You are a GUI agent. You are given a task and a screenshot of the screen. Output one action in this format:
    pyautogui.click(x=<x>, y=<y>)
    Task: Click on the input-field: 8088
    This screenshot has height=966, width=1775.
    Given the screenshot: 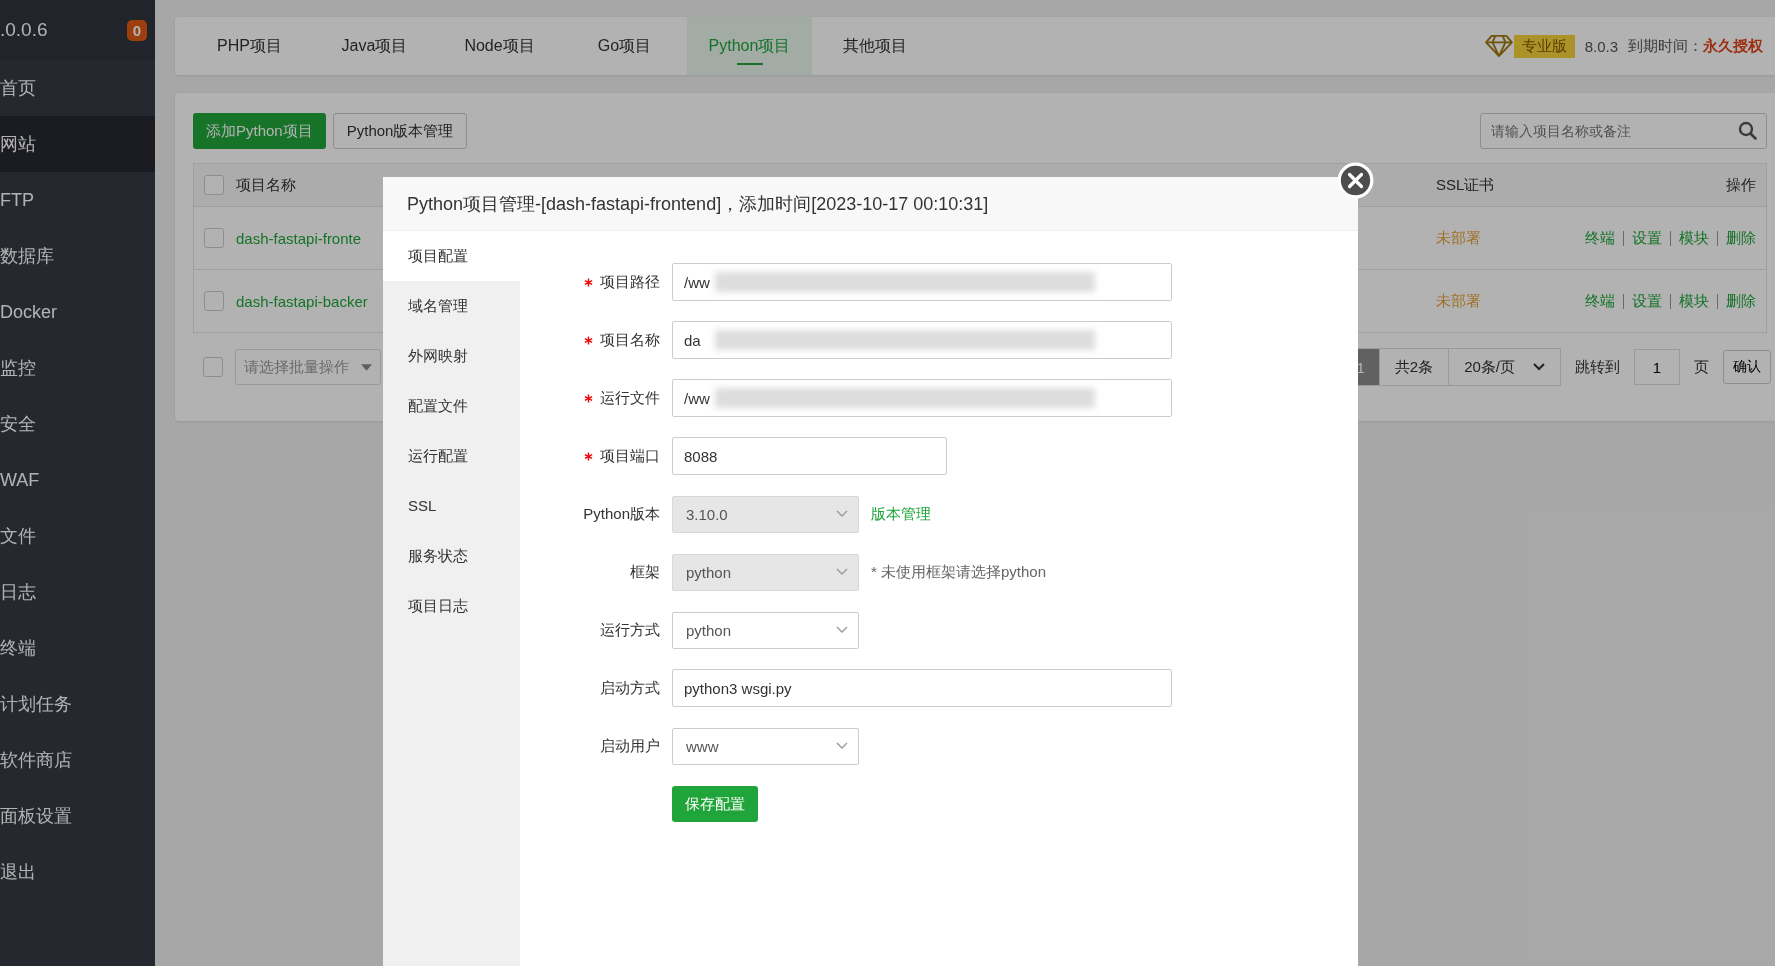 What is the action you would take?
    pyautogui.click(x=809, y=456)
    